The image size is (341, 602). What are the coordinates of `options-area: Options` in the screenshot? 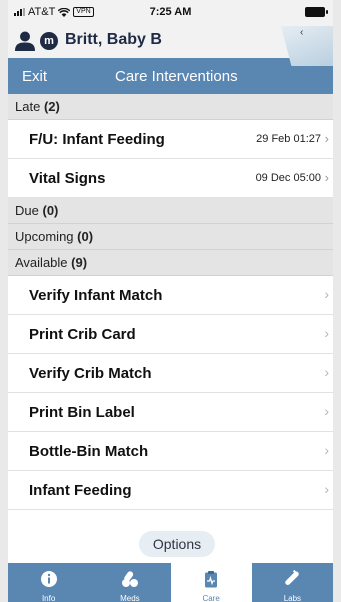 It's located at (170, 544).